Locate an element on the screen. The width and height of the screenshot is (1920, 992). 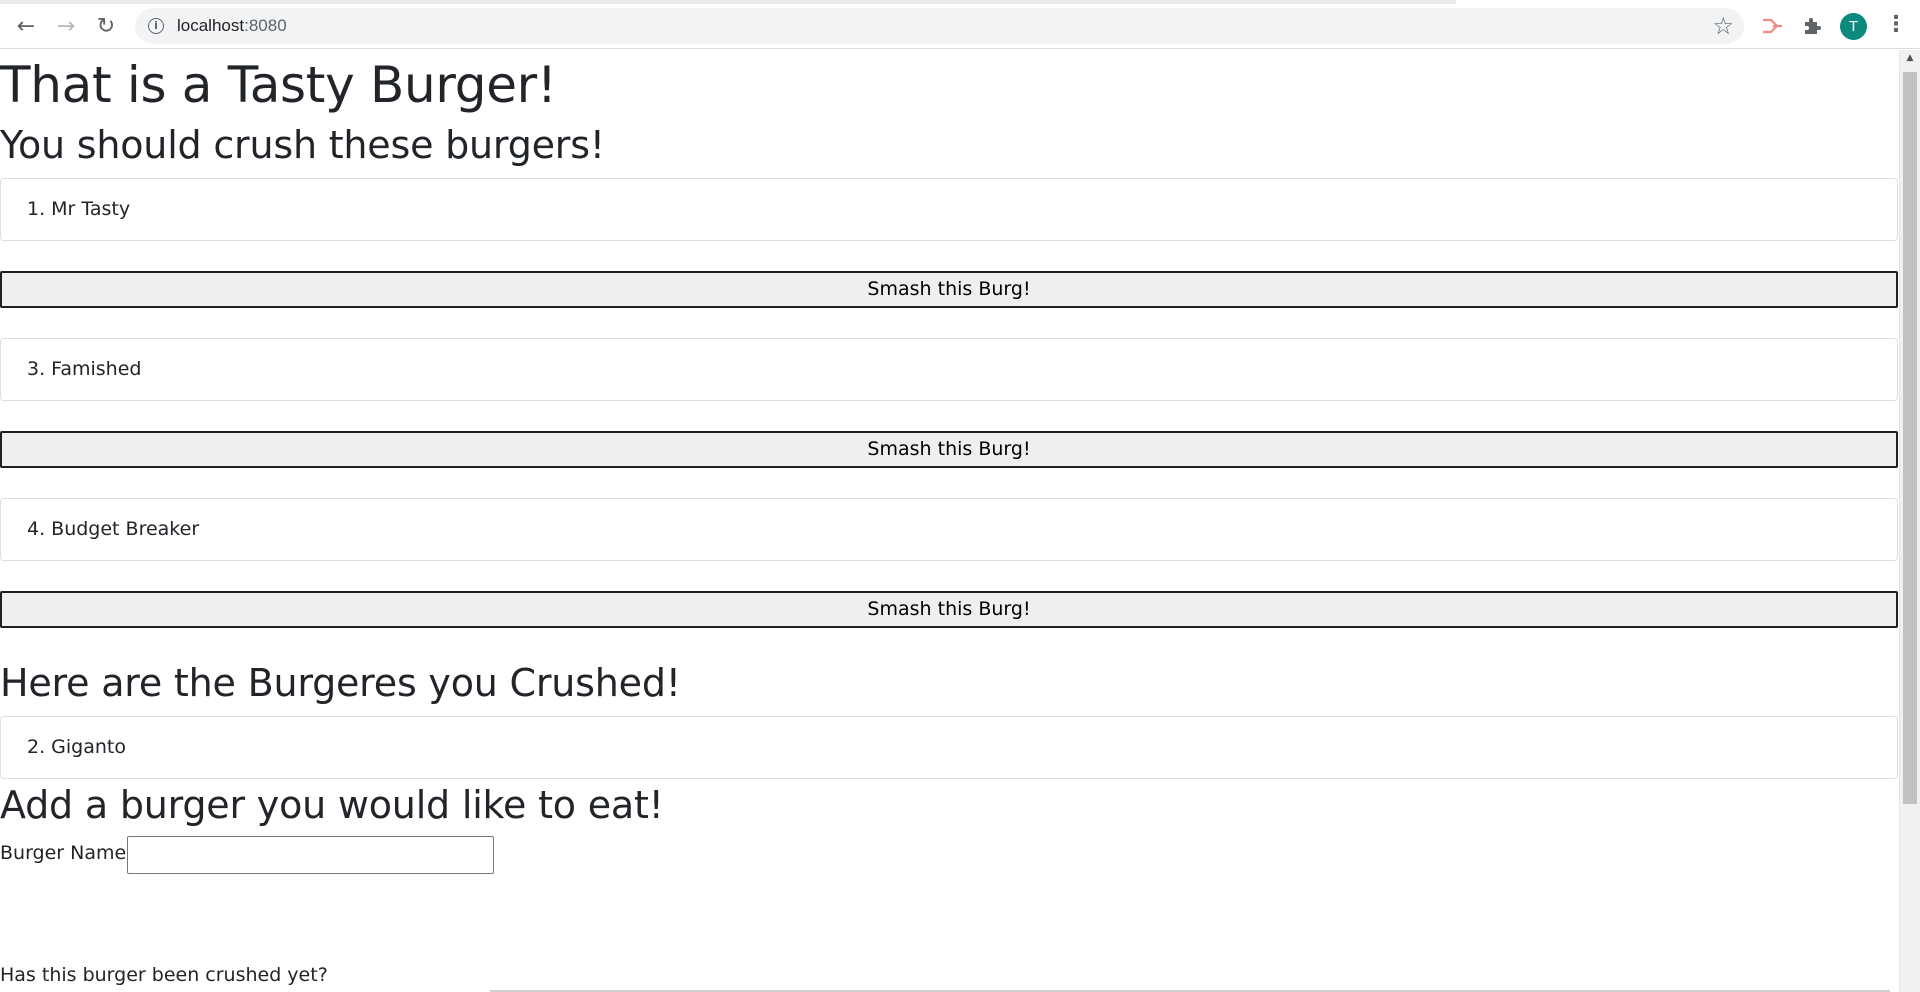
back-icon: ← is located at coordinates (26, 26).